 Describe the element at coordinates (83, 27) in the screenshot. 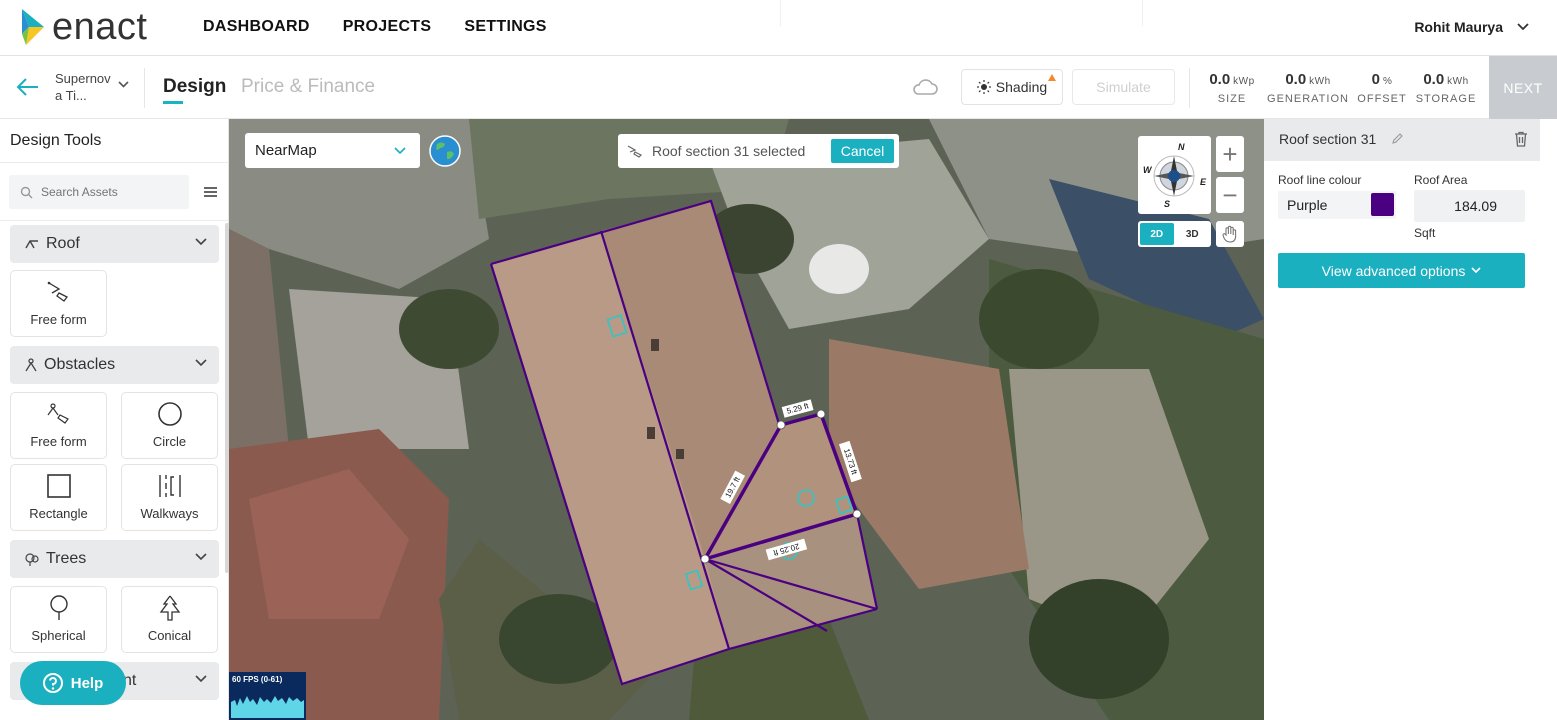

I see `enact-logo: enact` at that location.